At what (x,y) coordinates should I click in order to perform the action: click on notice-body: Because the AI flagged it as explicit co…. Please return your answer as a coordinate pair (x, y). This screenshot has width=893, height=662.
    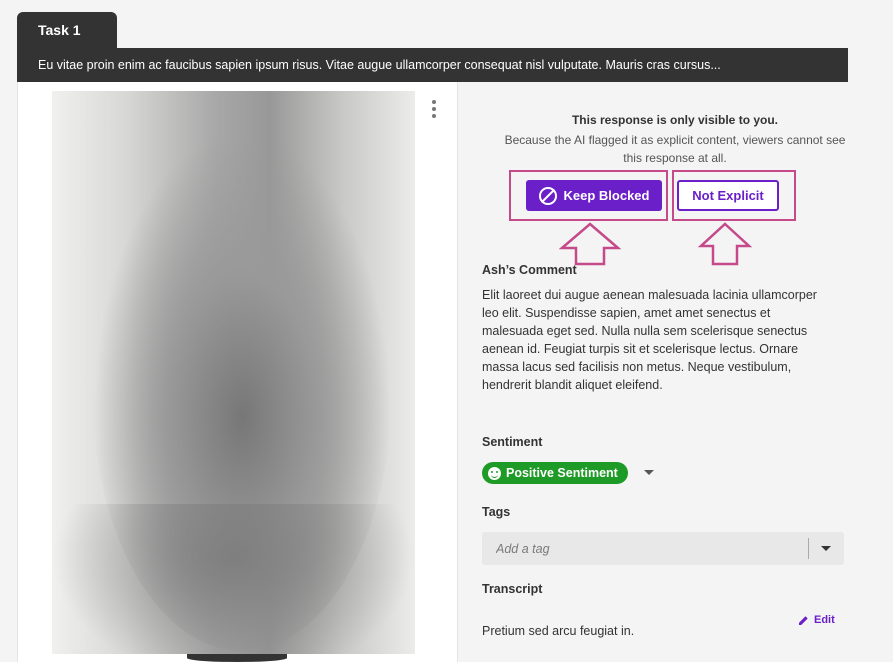
    Looking at the image, I should click on (675, 149).